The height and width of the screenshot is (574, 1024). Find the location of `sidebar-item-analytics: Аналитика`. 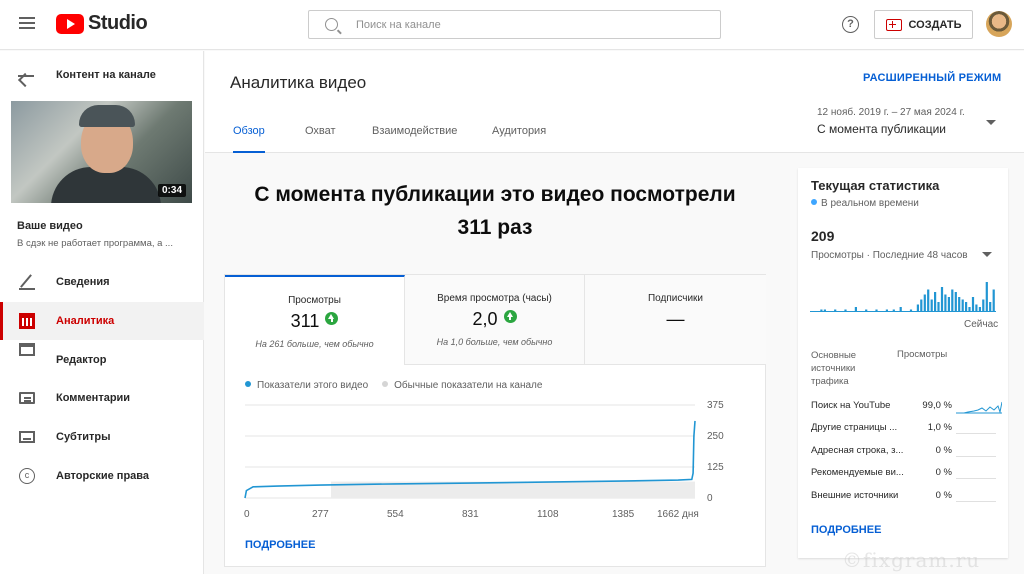

sidebar-item-analytics: Аналитика is located at coordinates (102, 321).